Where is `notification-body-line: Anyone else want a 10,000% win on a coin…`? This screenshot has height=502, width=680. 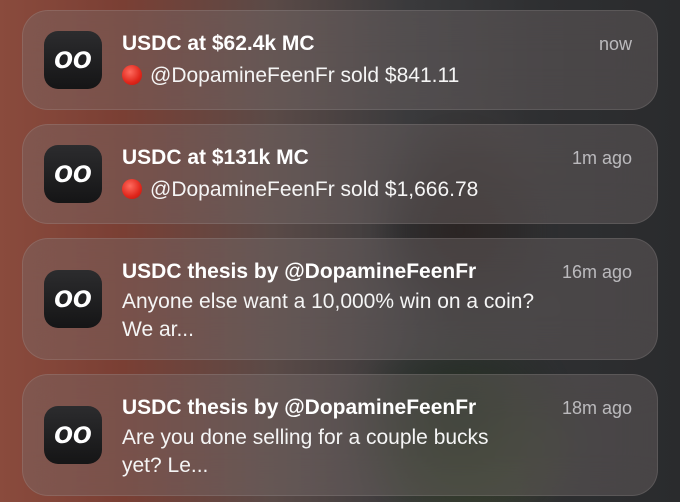
notification-body-line: Anyone else want a 10,000% win on a coin… is located at coordinates (328, 301).